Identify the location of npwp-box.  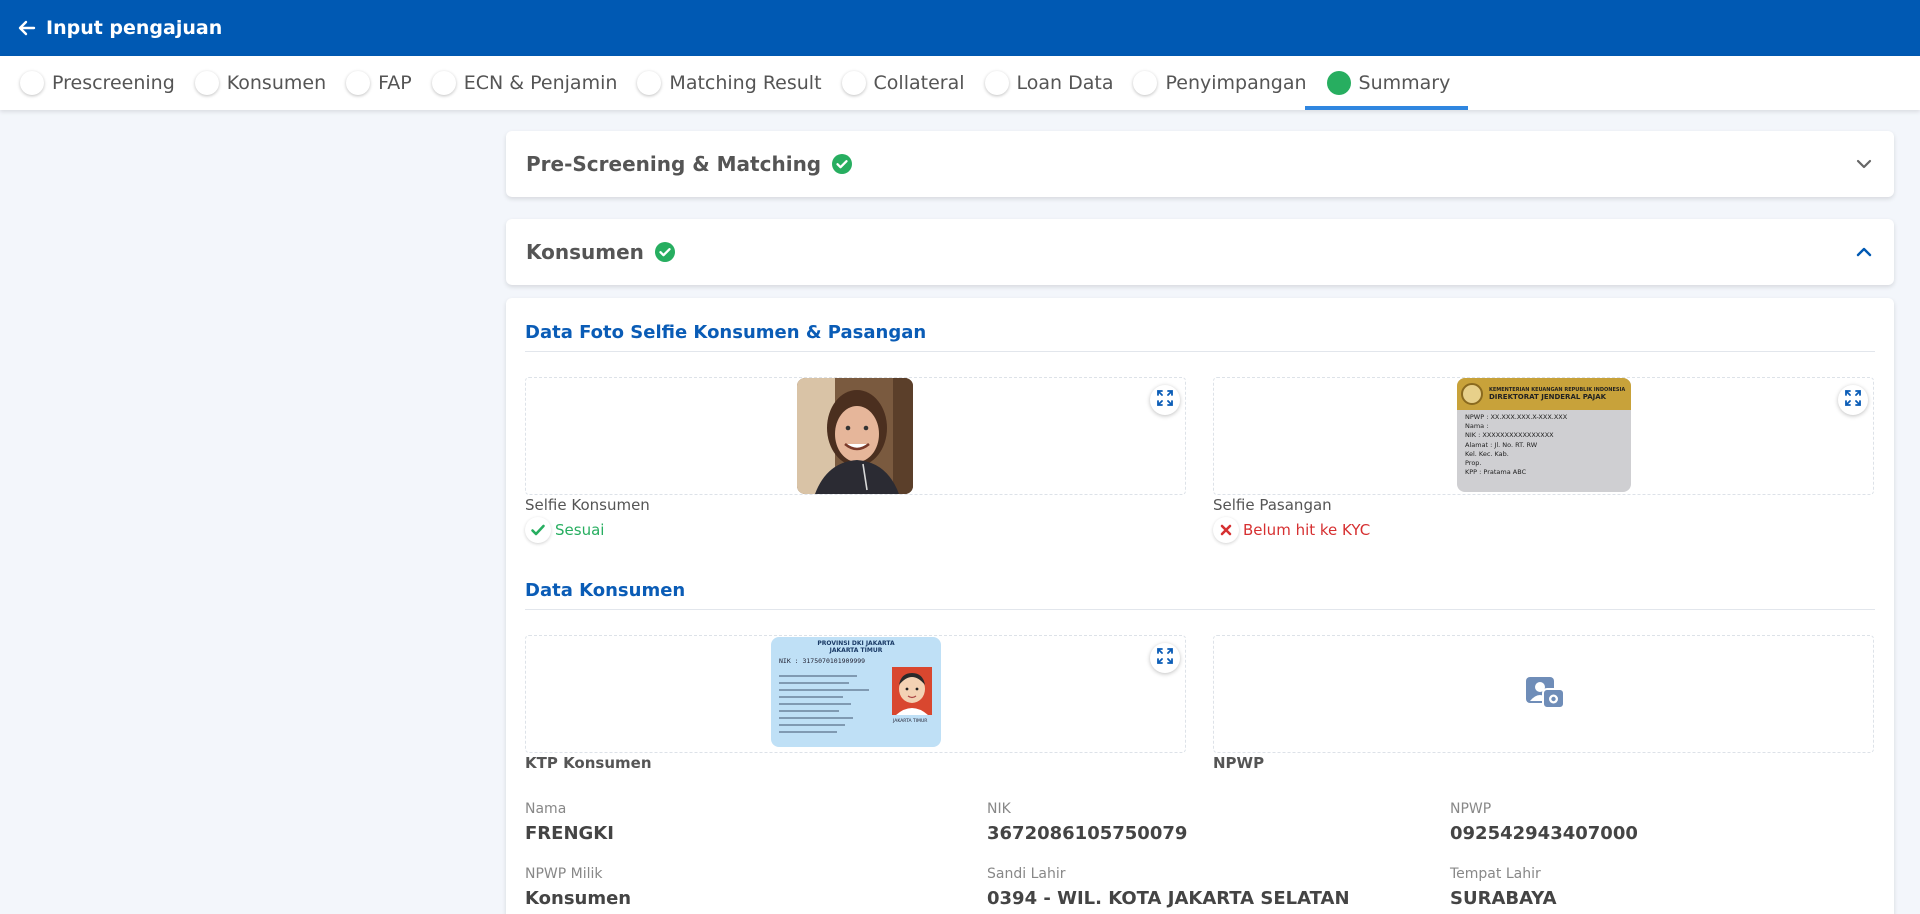
(1543, 694).